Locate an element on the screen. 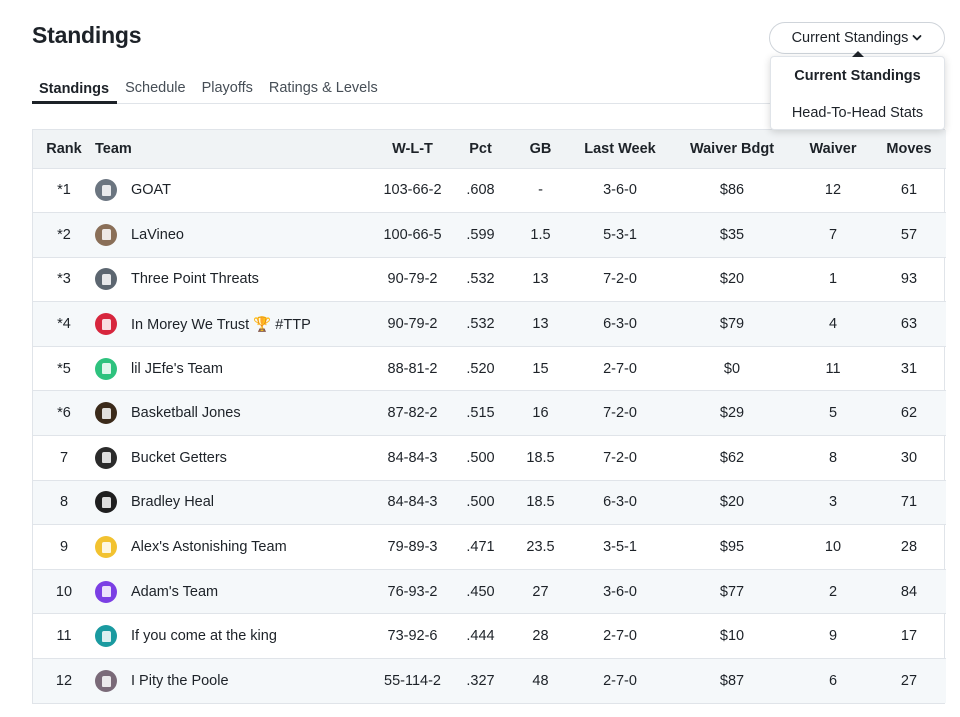  last-week-cell: 2-7-0 is located at coordinates (620, 368).